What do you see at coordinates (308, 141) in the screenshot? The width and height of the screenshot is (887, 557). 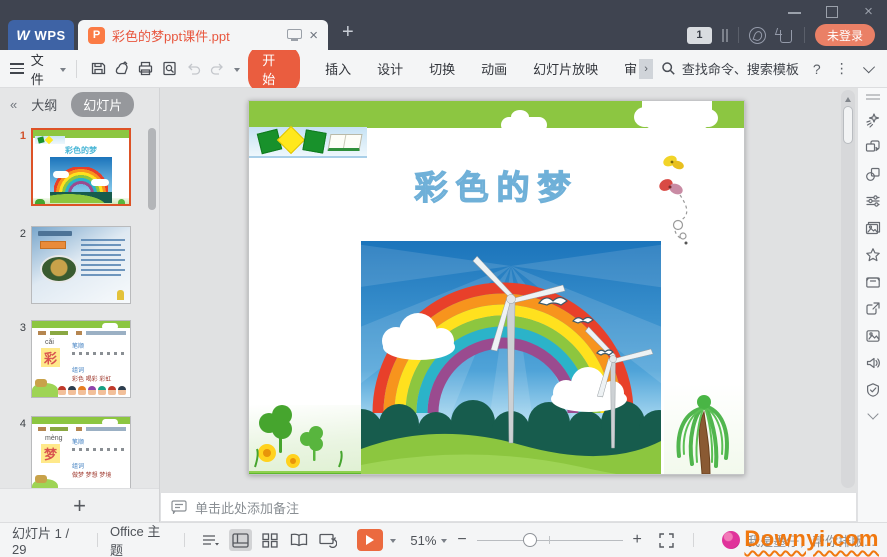 I see `books-decoration` at bounding box center [308, 141].